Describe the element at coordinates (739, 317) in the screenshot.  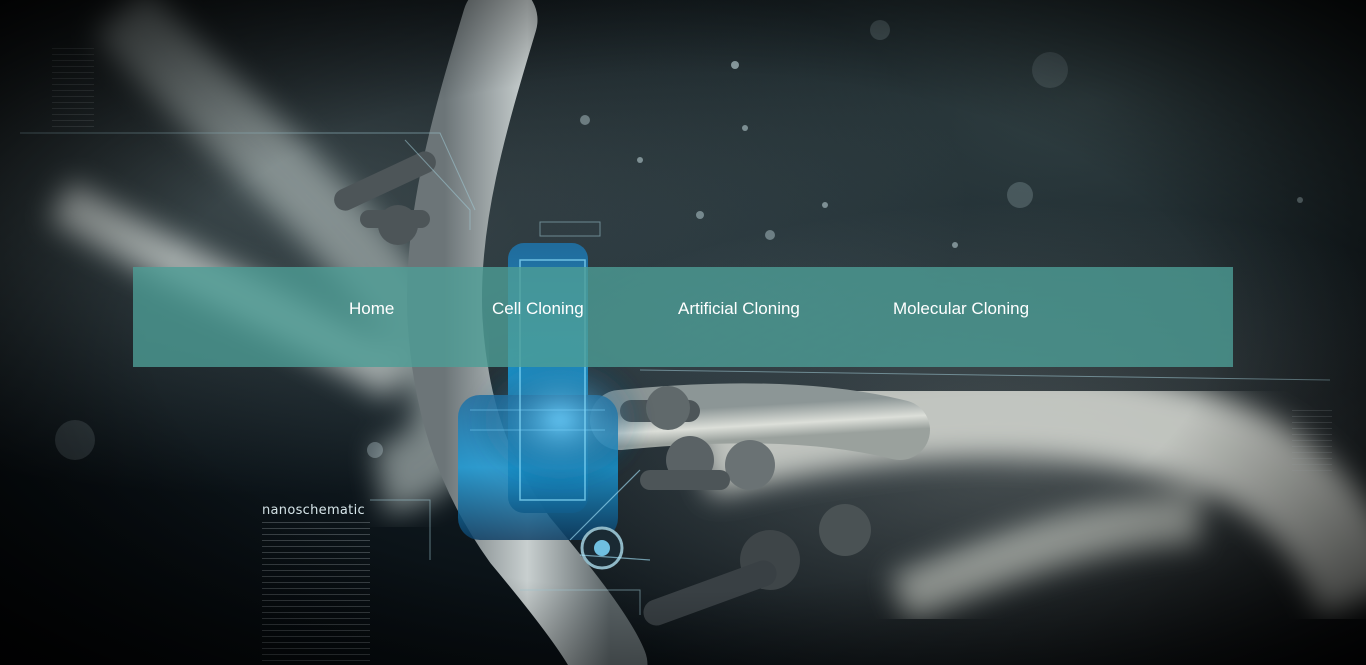
I see `nav-item-artificial-cloning: Artificial Cloning` at that location.